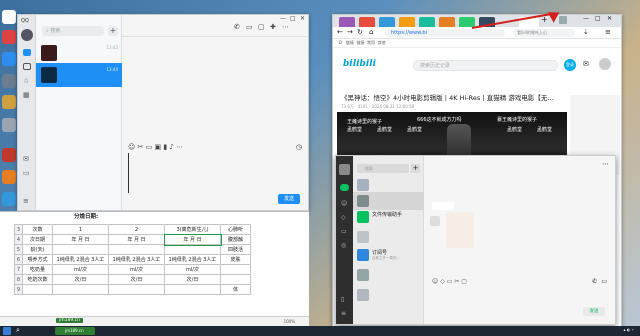 This screenshot has height=336, width=640. Describe the element at coordinates (136, 229) in the screenshot. I see `table-cell: 2` at that location.